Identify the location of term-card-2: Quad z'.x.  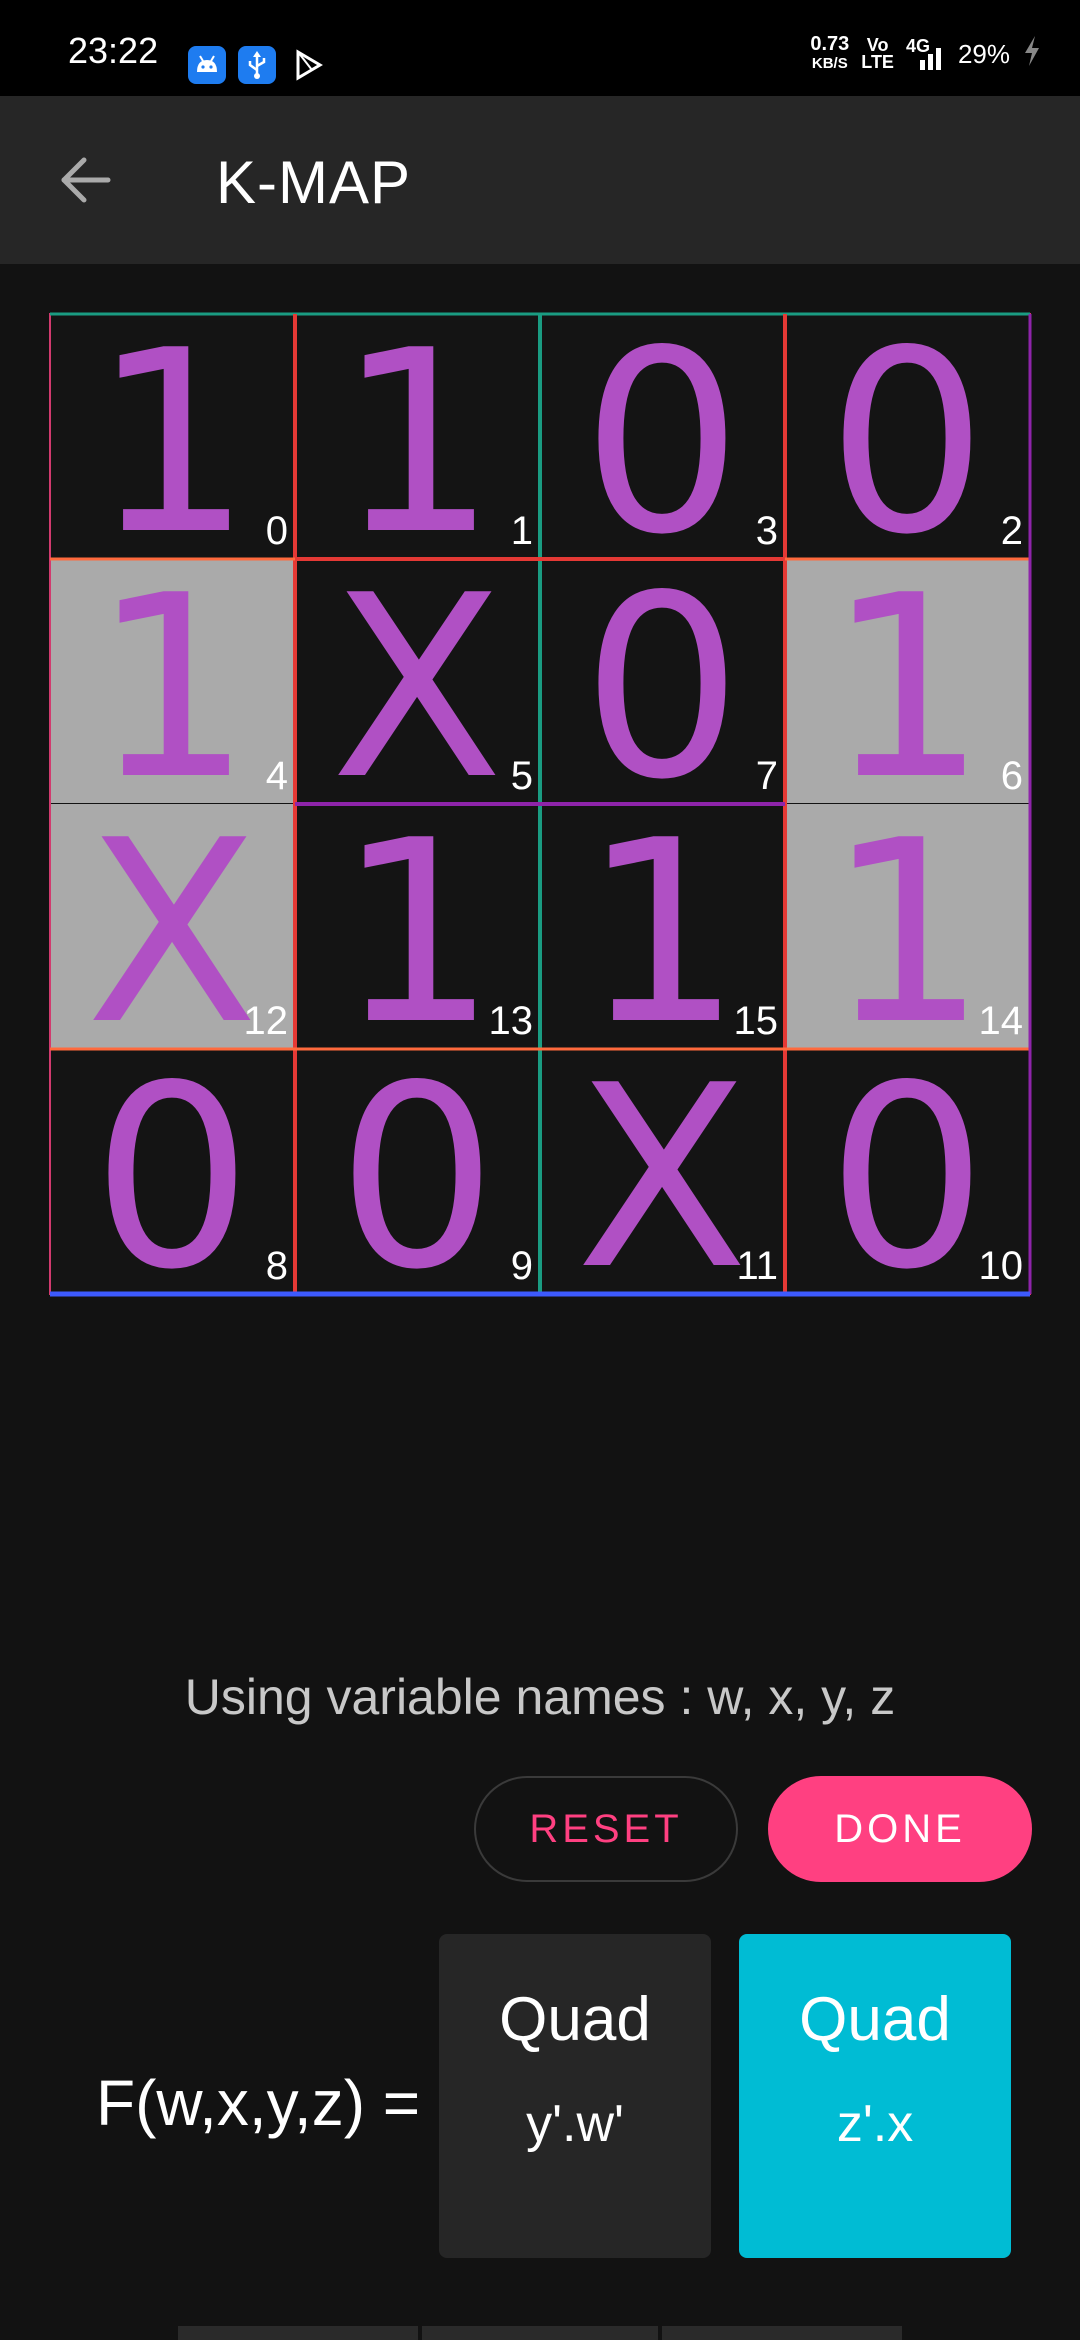
(875, 2096).